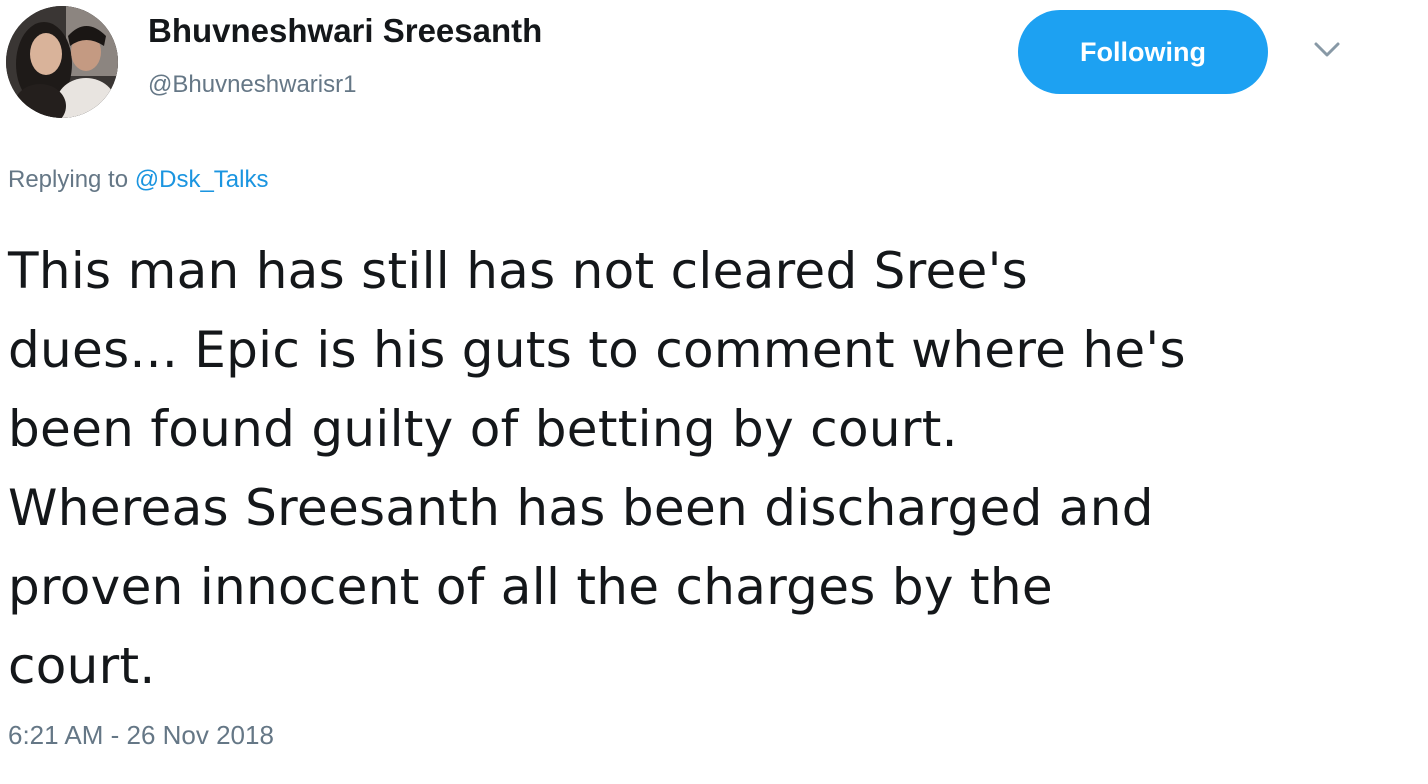 Image resolution: width=1428 pixels, height=784 pixels. I want to click on avatar, so click(62, 62).